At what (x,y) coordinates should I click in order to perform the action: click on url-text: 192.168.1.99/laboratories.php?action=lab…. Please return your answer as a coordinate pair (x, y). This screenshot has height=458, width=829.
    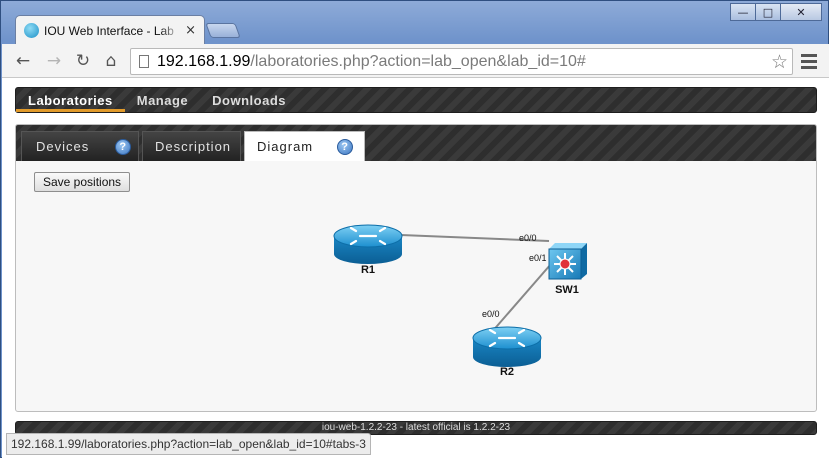
    Looking at the image, I should click on (371, 62).